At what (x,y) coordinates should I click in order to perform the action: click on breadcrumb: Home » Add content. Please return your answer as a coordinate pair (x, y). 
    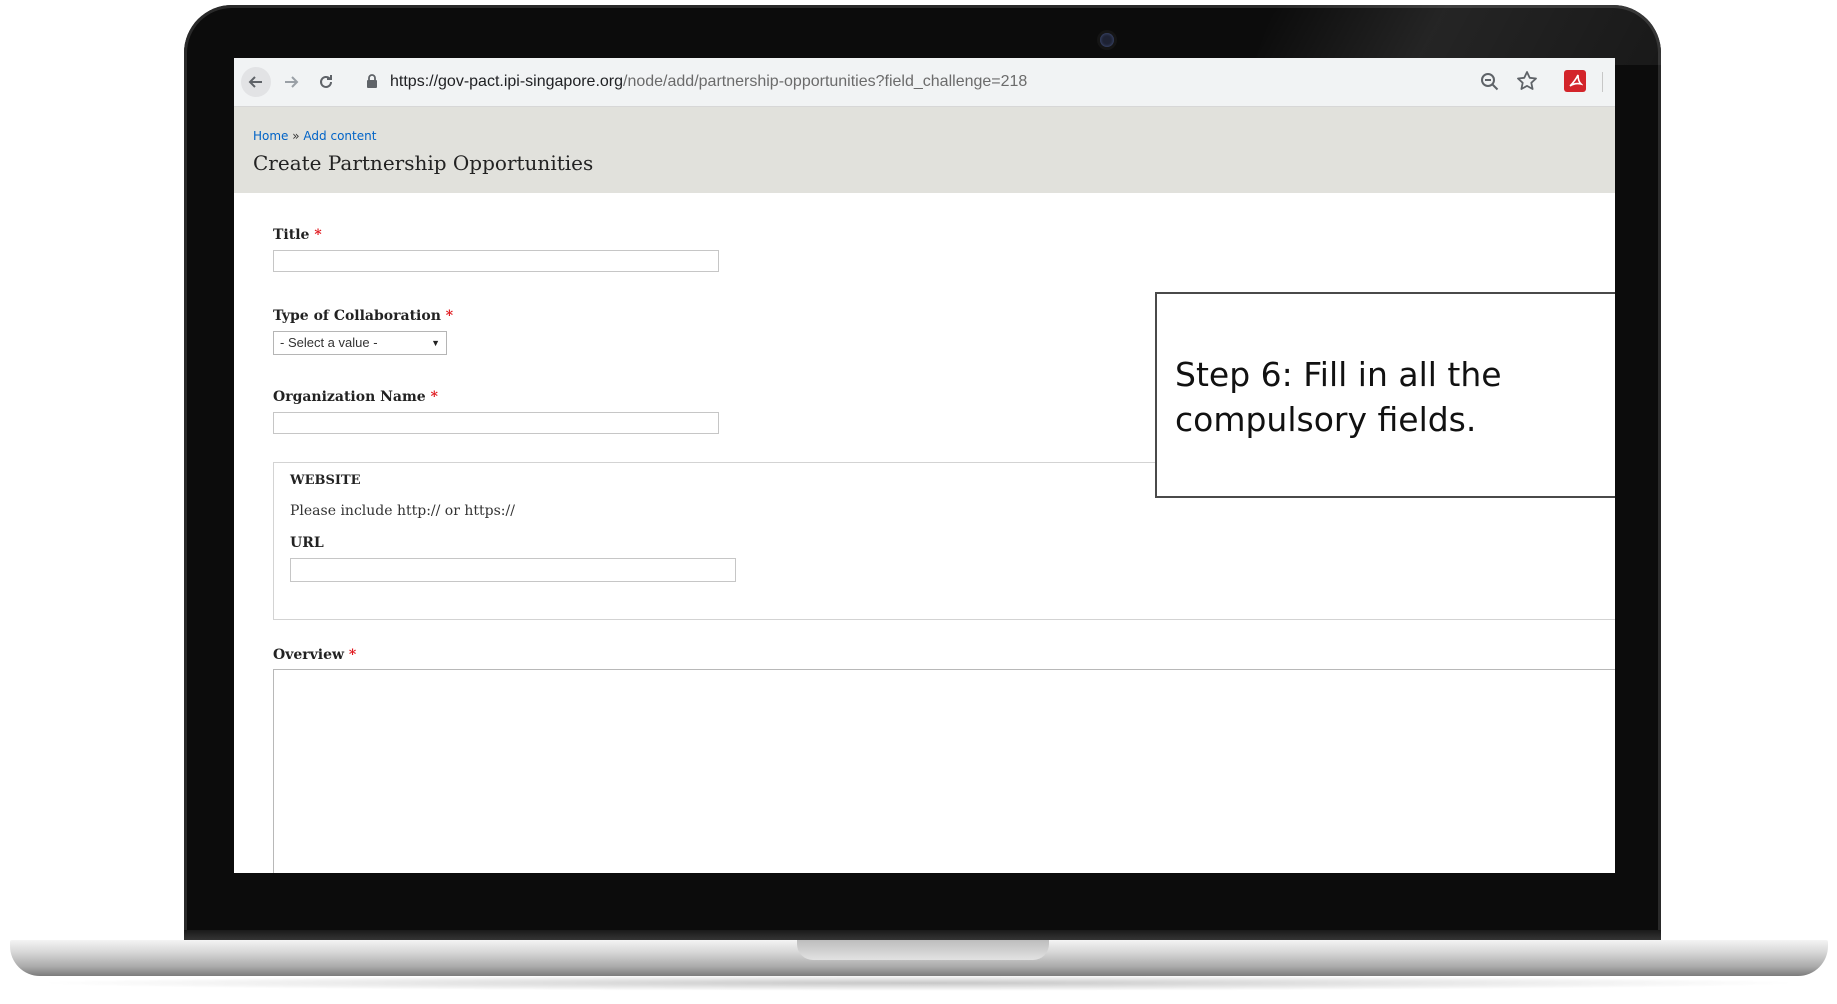
    Looking at the image, I should click on (314, 136).